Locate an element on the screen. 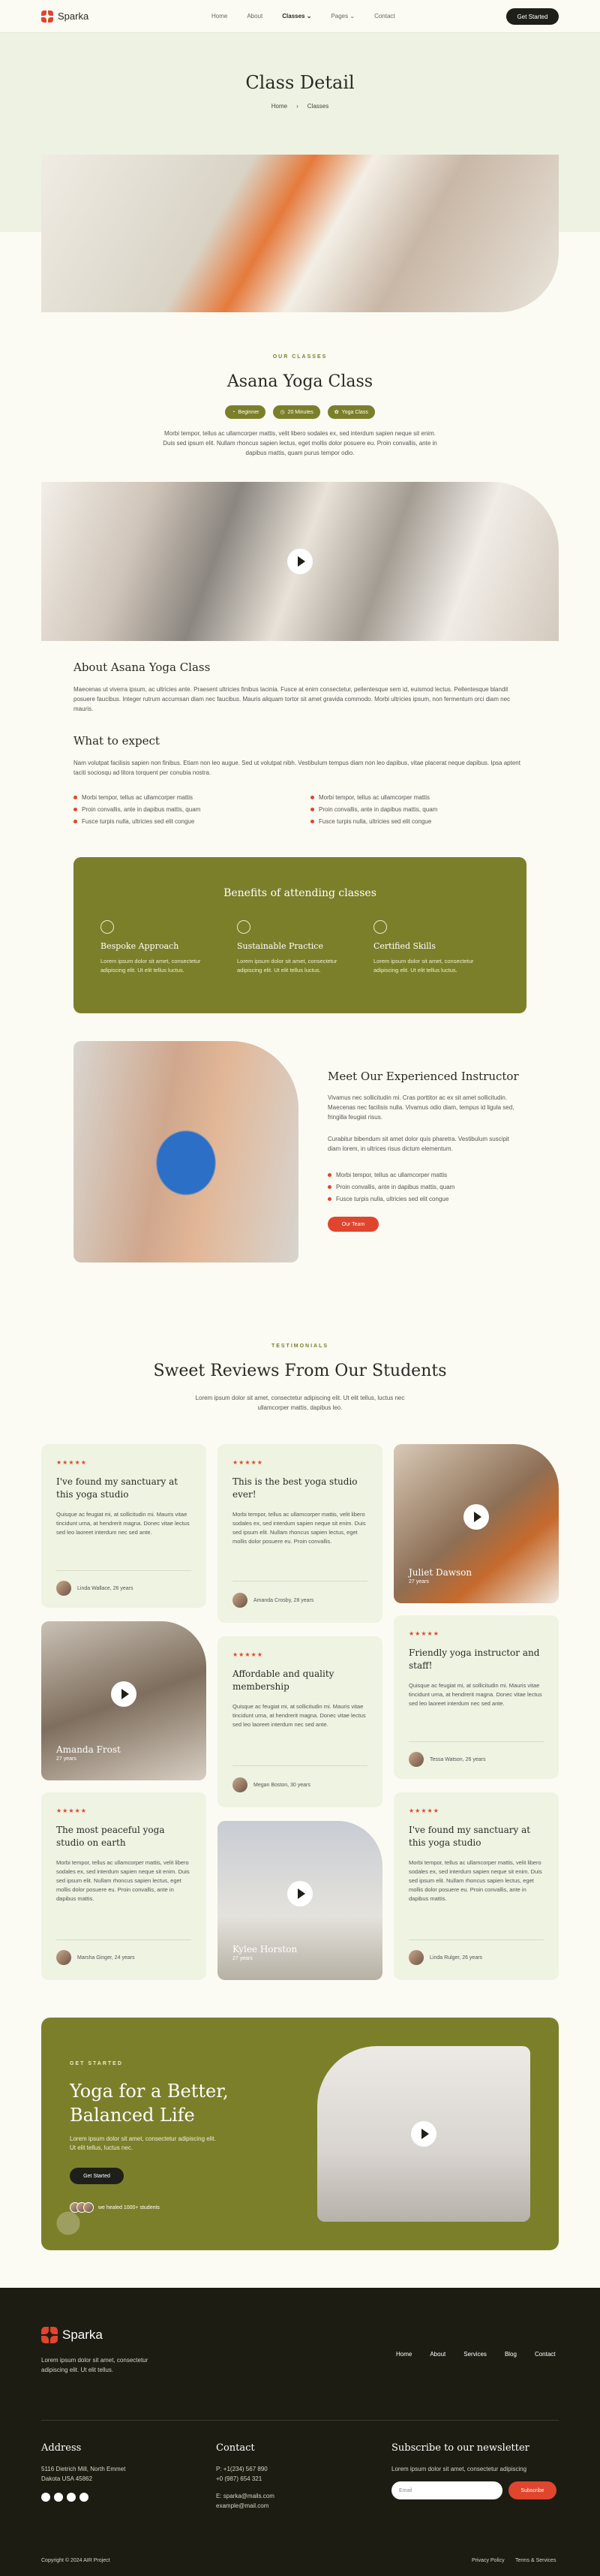 The image size is (600, 2576). footer-nav-blog: Blog is located at coordinates (511, 2354).